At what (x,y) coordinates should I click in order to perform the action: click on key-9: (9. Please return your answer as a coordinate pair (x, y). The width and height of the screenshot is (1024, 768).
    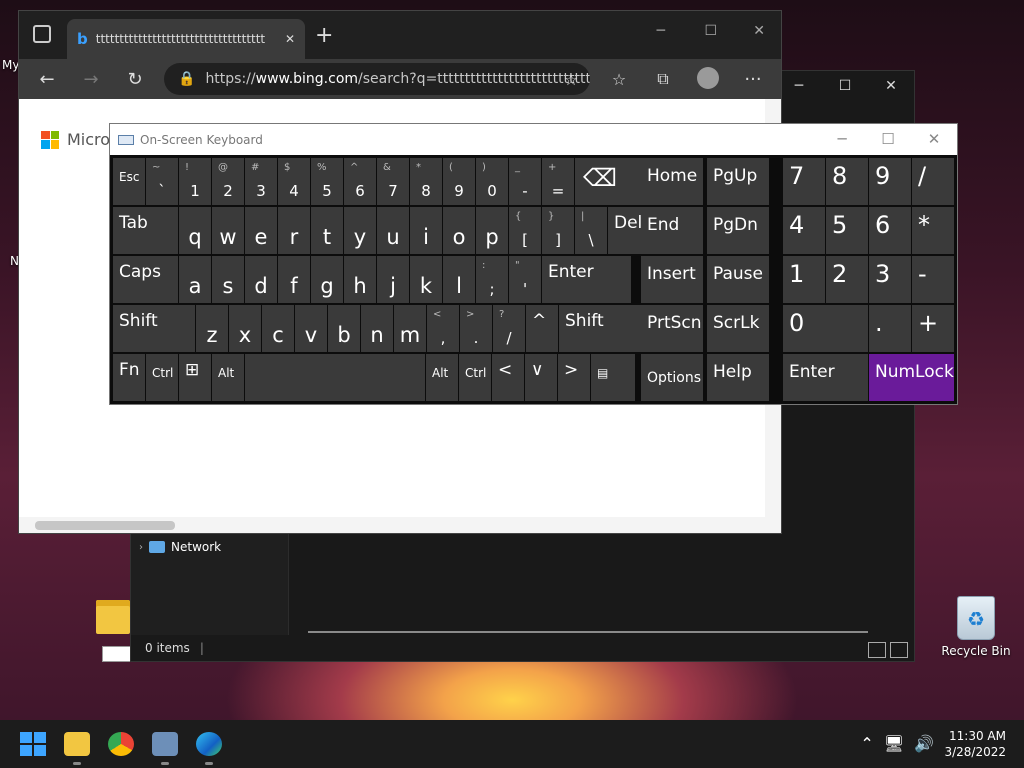
    Looking at the image, I should click on (459, 181).